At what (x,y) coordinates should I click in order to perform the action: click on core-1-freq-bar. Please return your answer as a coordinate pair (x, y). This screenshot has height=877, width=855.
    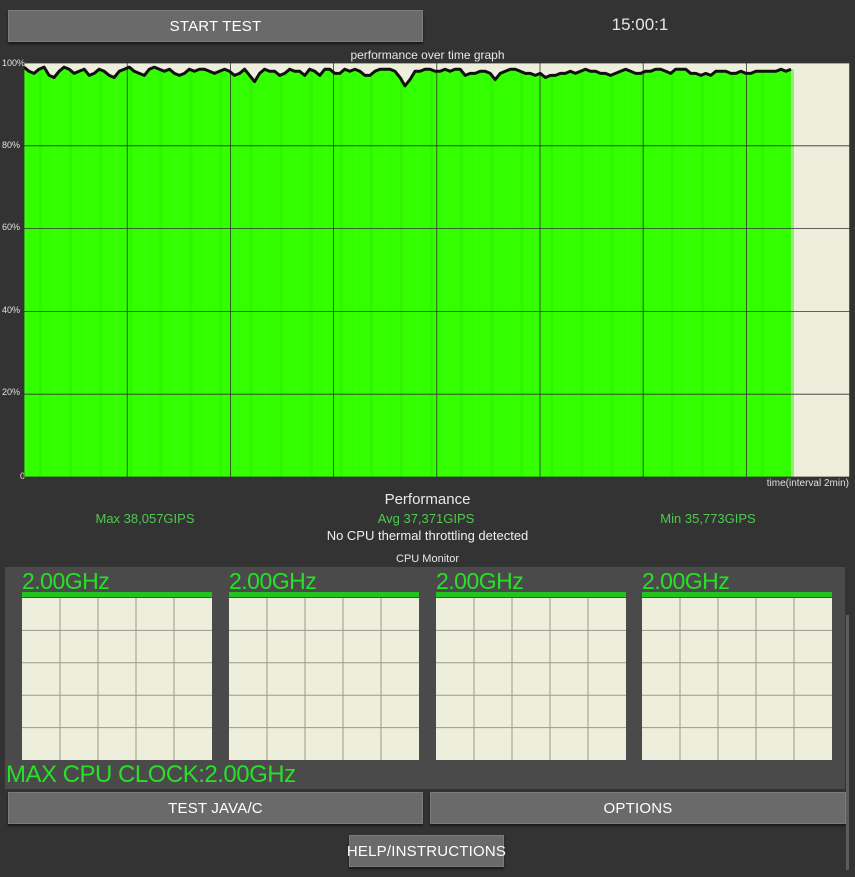
    Looking at the image, I should click on (117, 594).